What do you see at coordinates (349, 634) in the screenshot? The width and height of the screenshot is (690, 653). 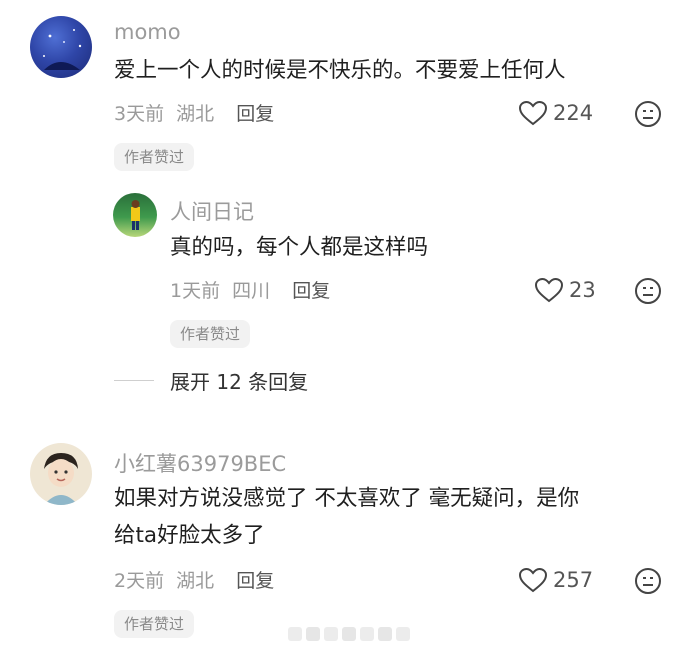 I see `watermark` at bounding box center [349, 634].